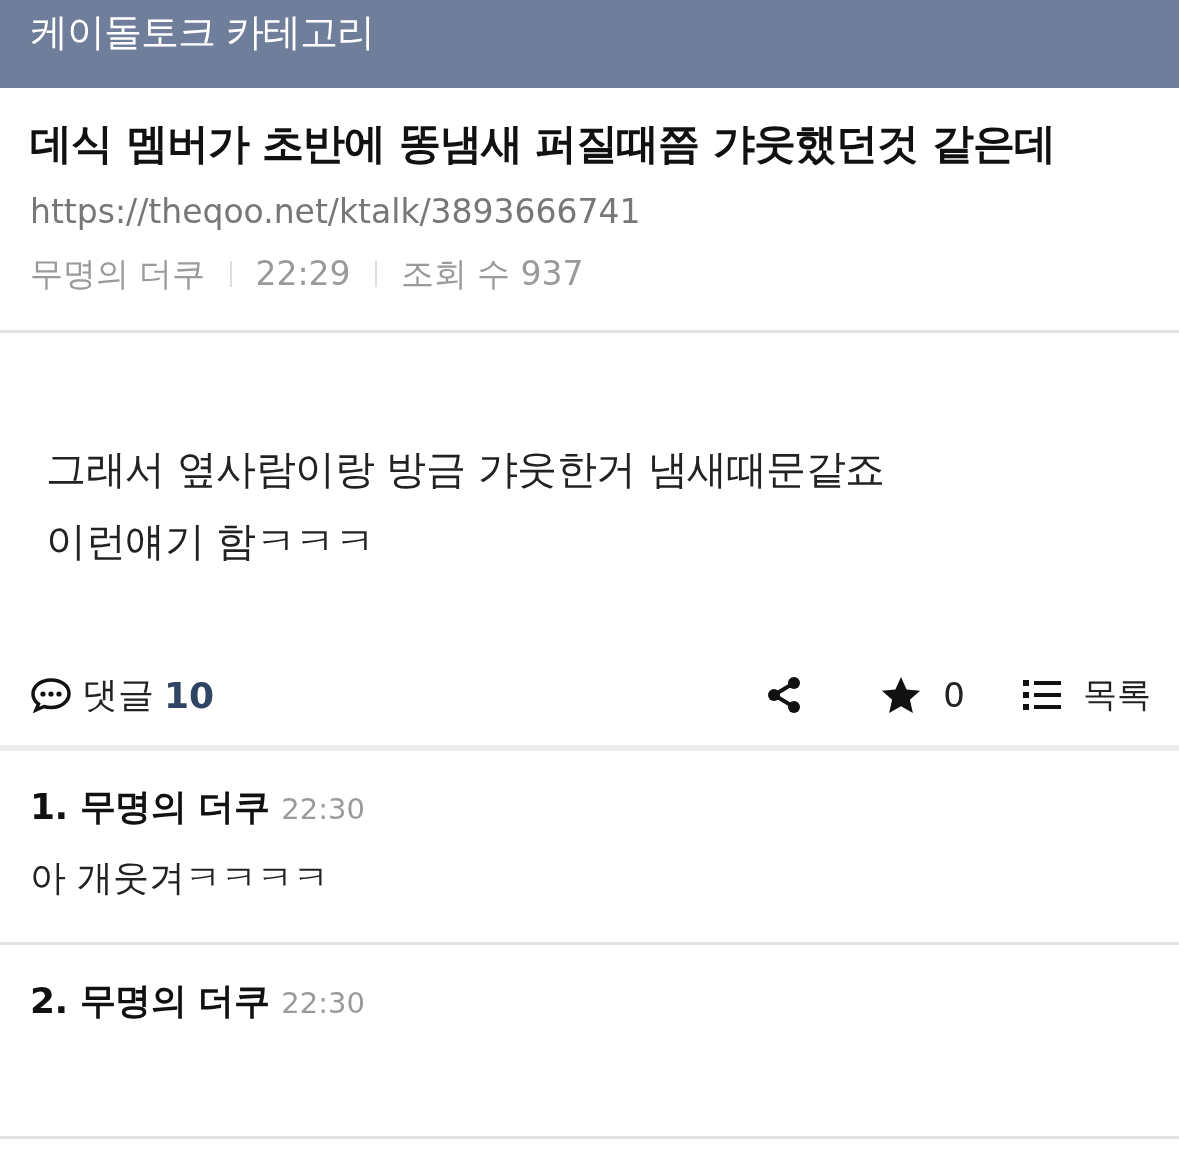  Describe the element at coordinates (492, 274) in the screenshot. I see `view-count: 조회 수 937` at that location.